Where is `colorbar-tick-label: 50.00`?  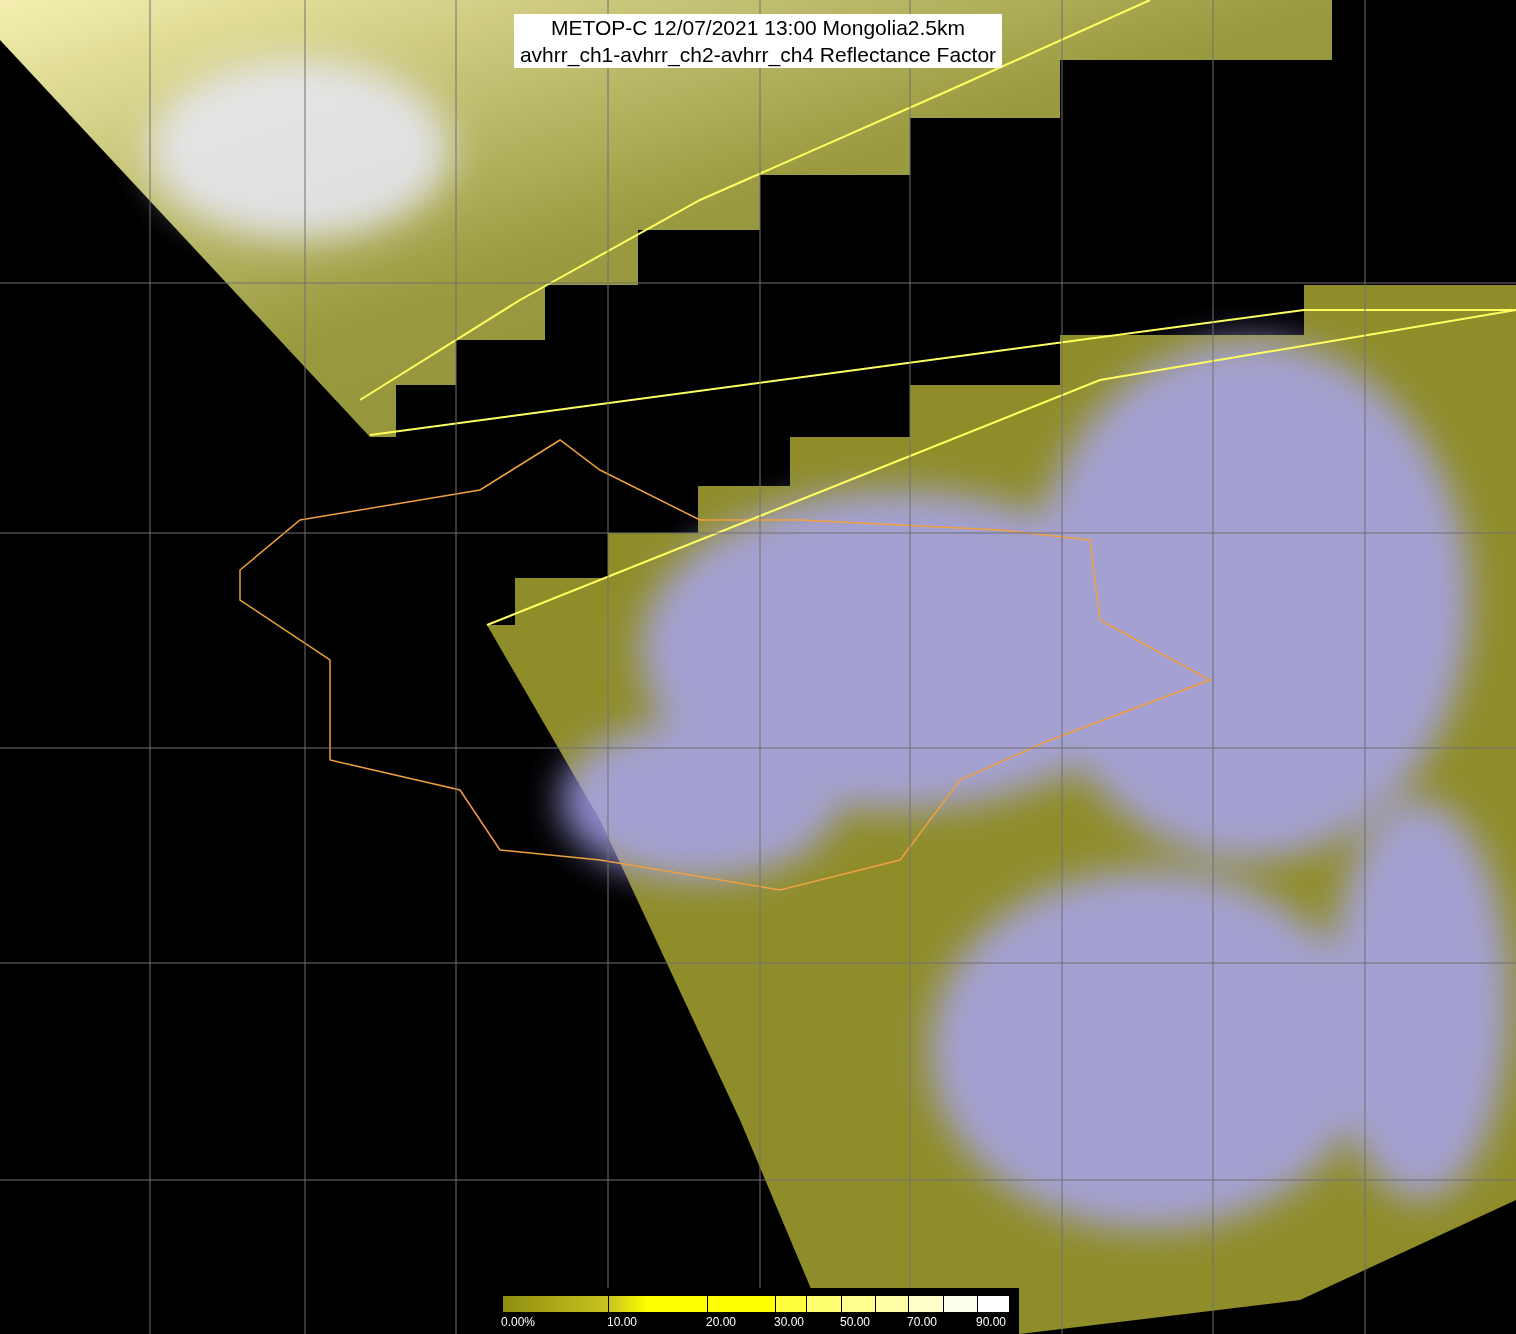 colorbar-tick-label: 50.00 is located at coordinates (855, 1322).